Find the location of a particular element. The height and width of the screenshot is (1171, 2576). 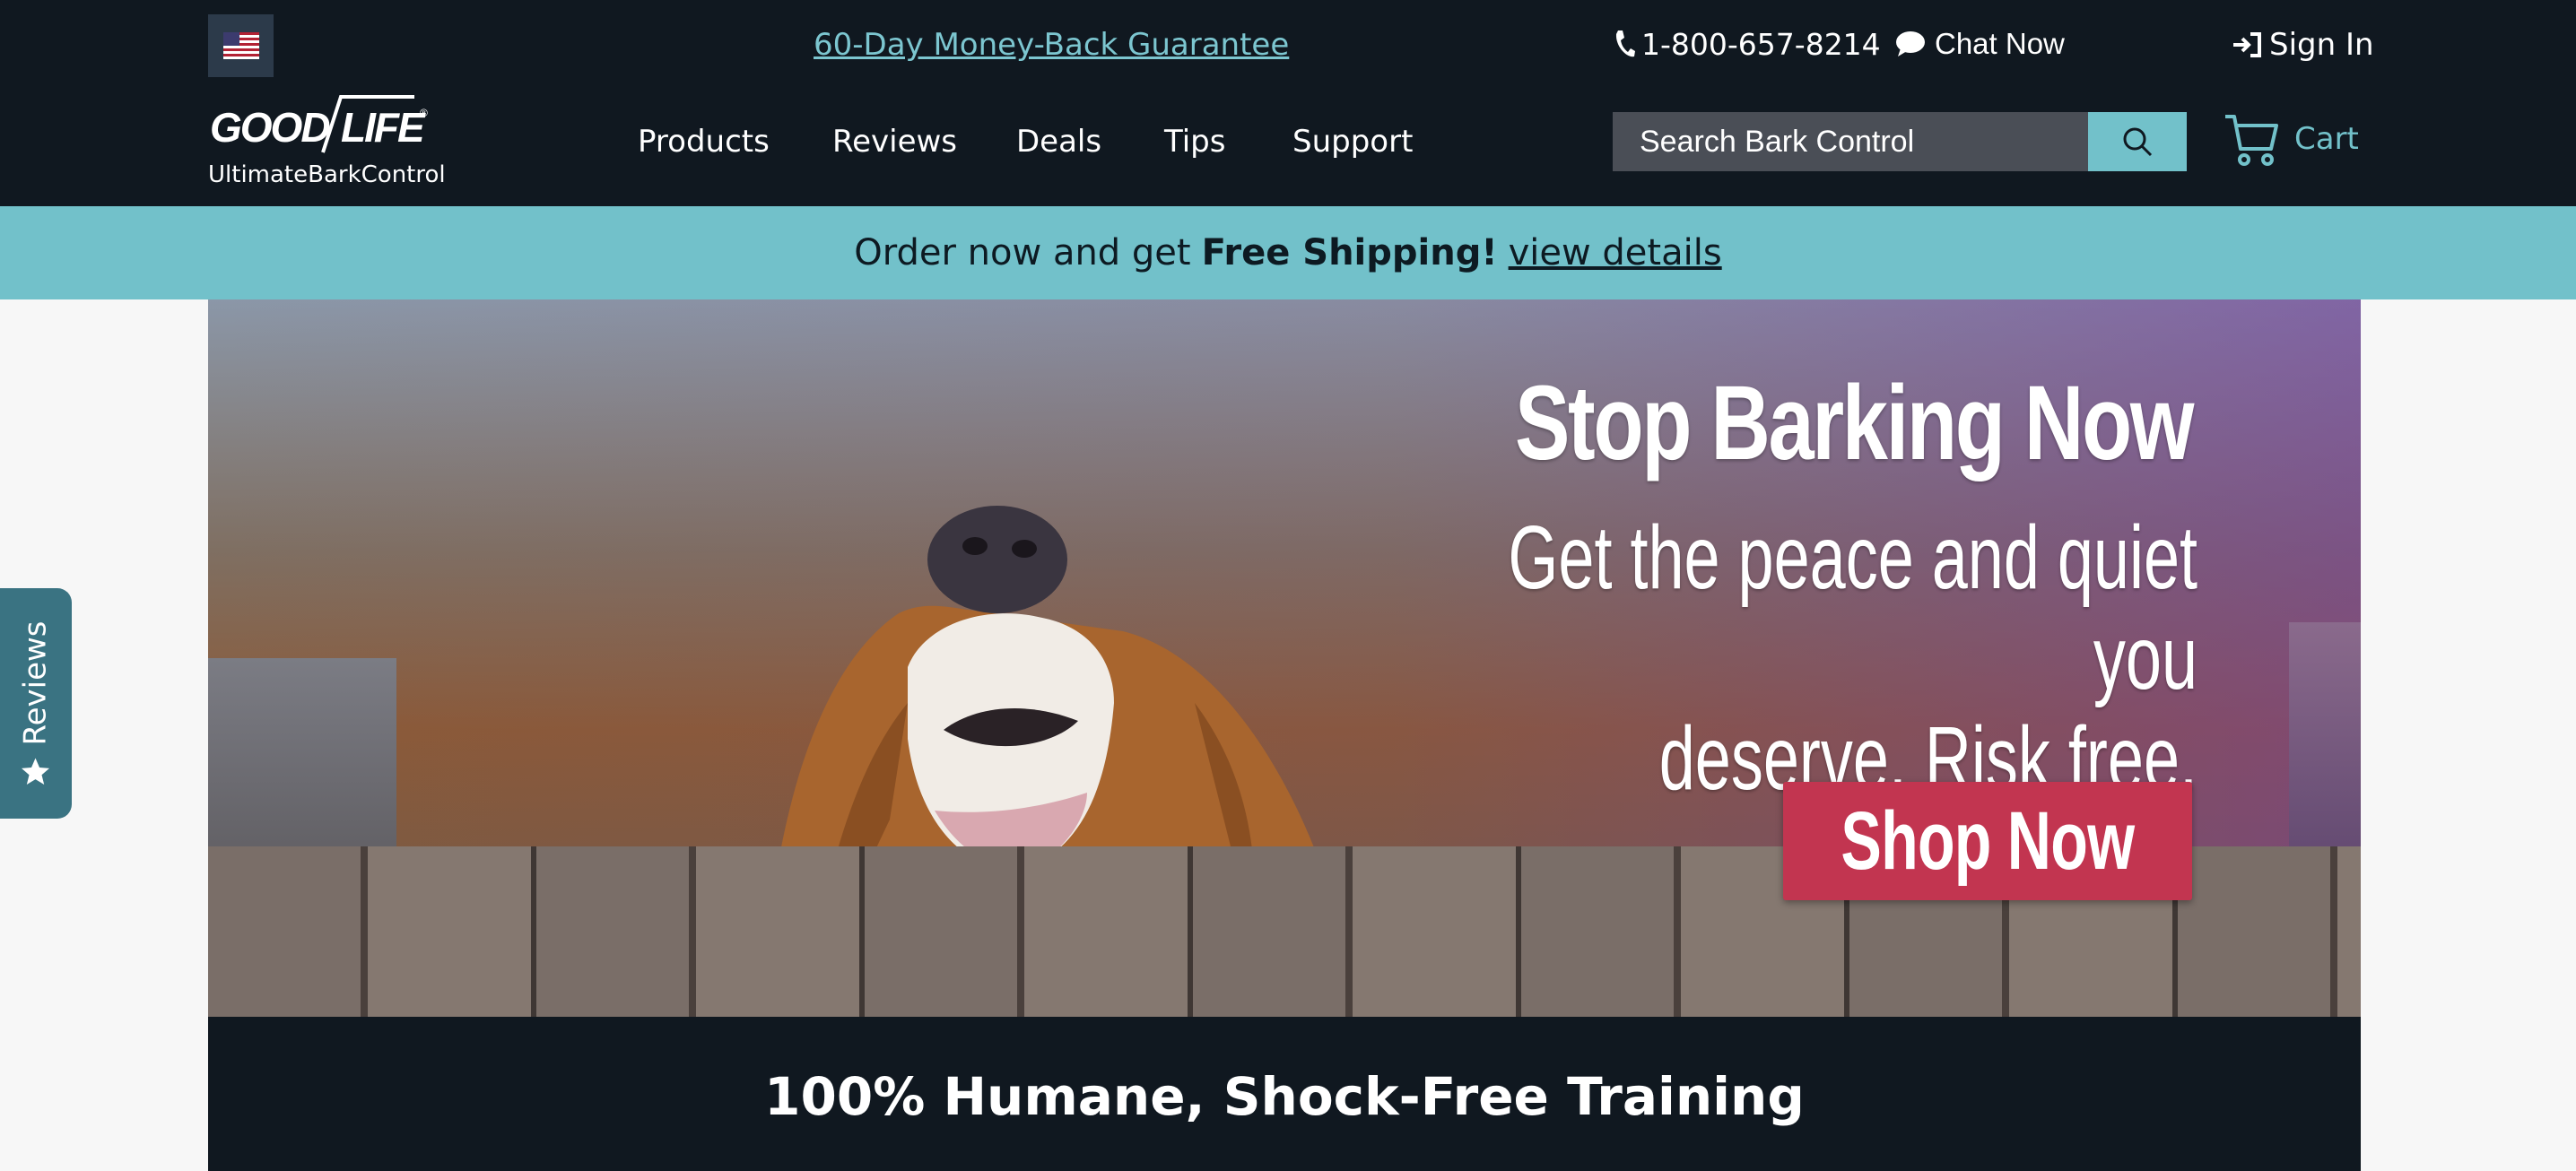

promo-highlight: Free Shipping! is located at coordinates (1349, 252).